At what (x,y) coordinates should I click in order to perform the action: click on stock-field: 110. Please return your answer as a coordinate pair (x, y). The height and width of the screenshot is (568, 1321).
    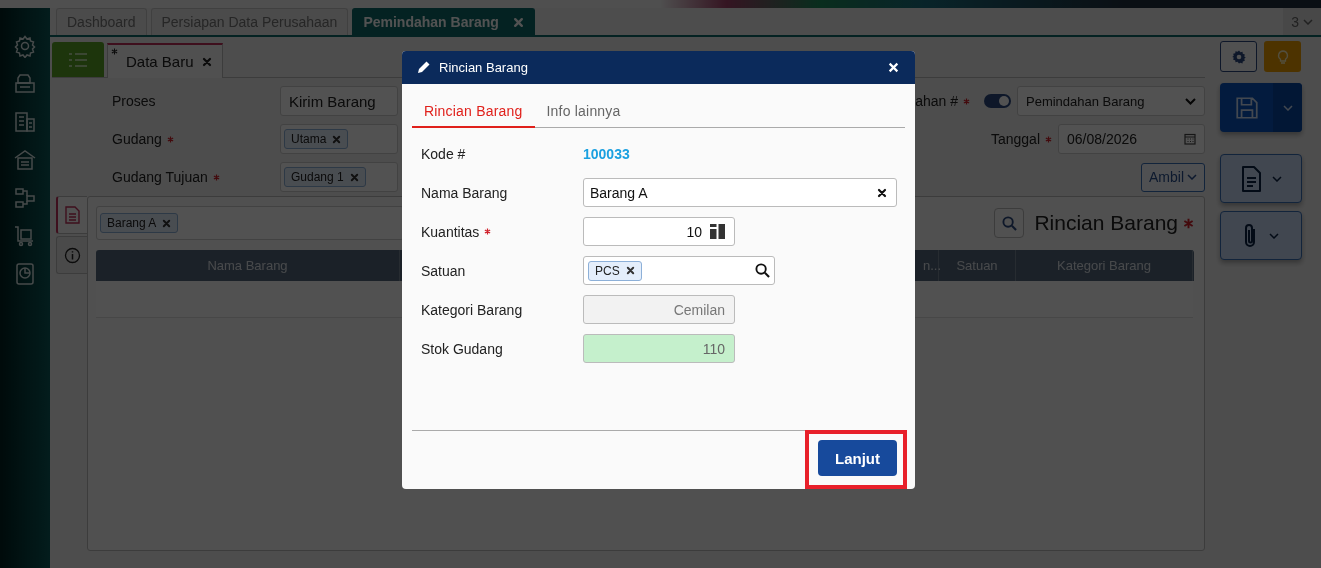
    Looking at the image, I should click on (659, 348).